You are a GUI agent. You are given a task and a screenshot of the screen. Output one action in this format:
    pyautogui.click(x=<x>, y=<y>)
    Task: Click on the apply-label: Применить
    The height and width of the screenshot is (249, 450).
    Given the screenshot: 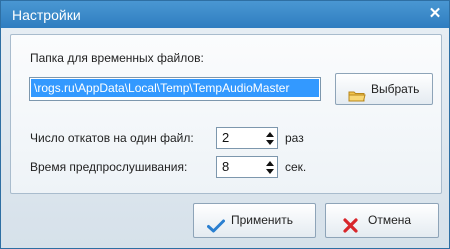 What is the action you would take?
    pyautogui.click(x=262, y=220)
    